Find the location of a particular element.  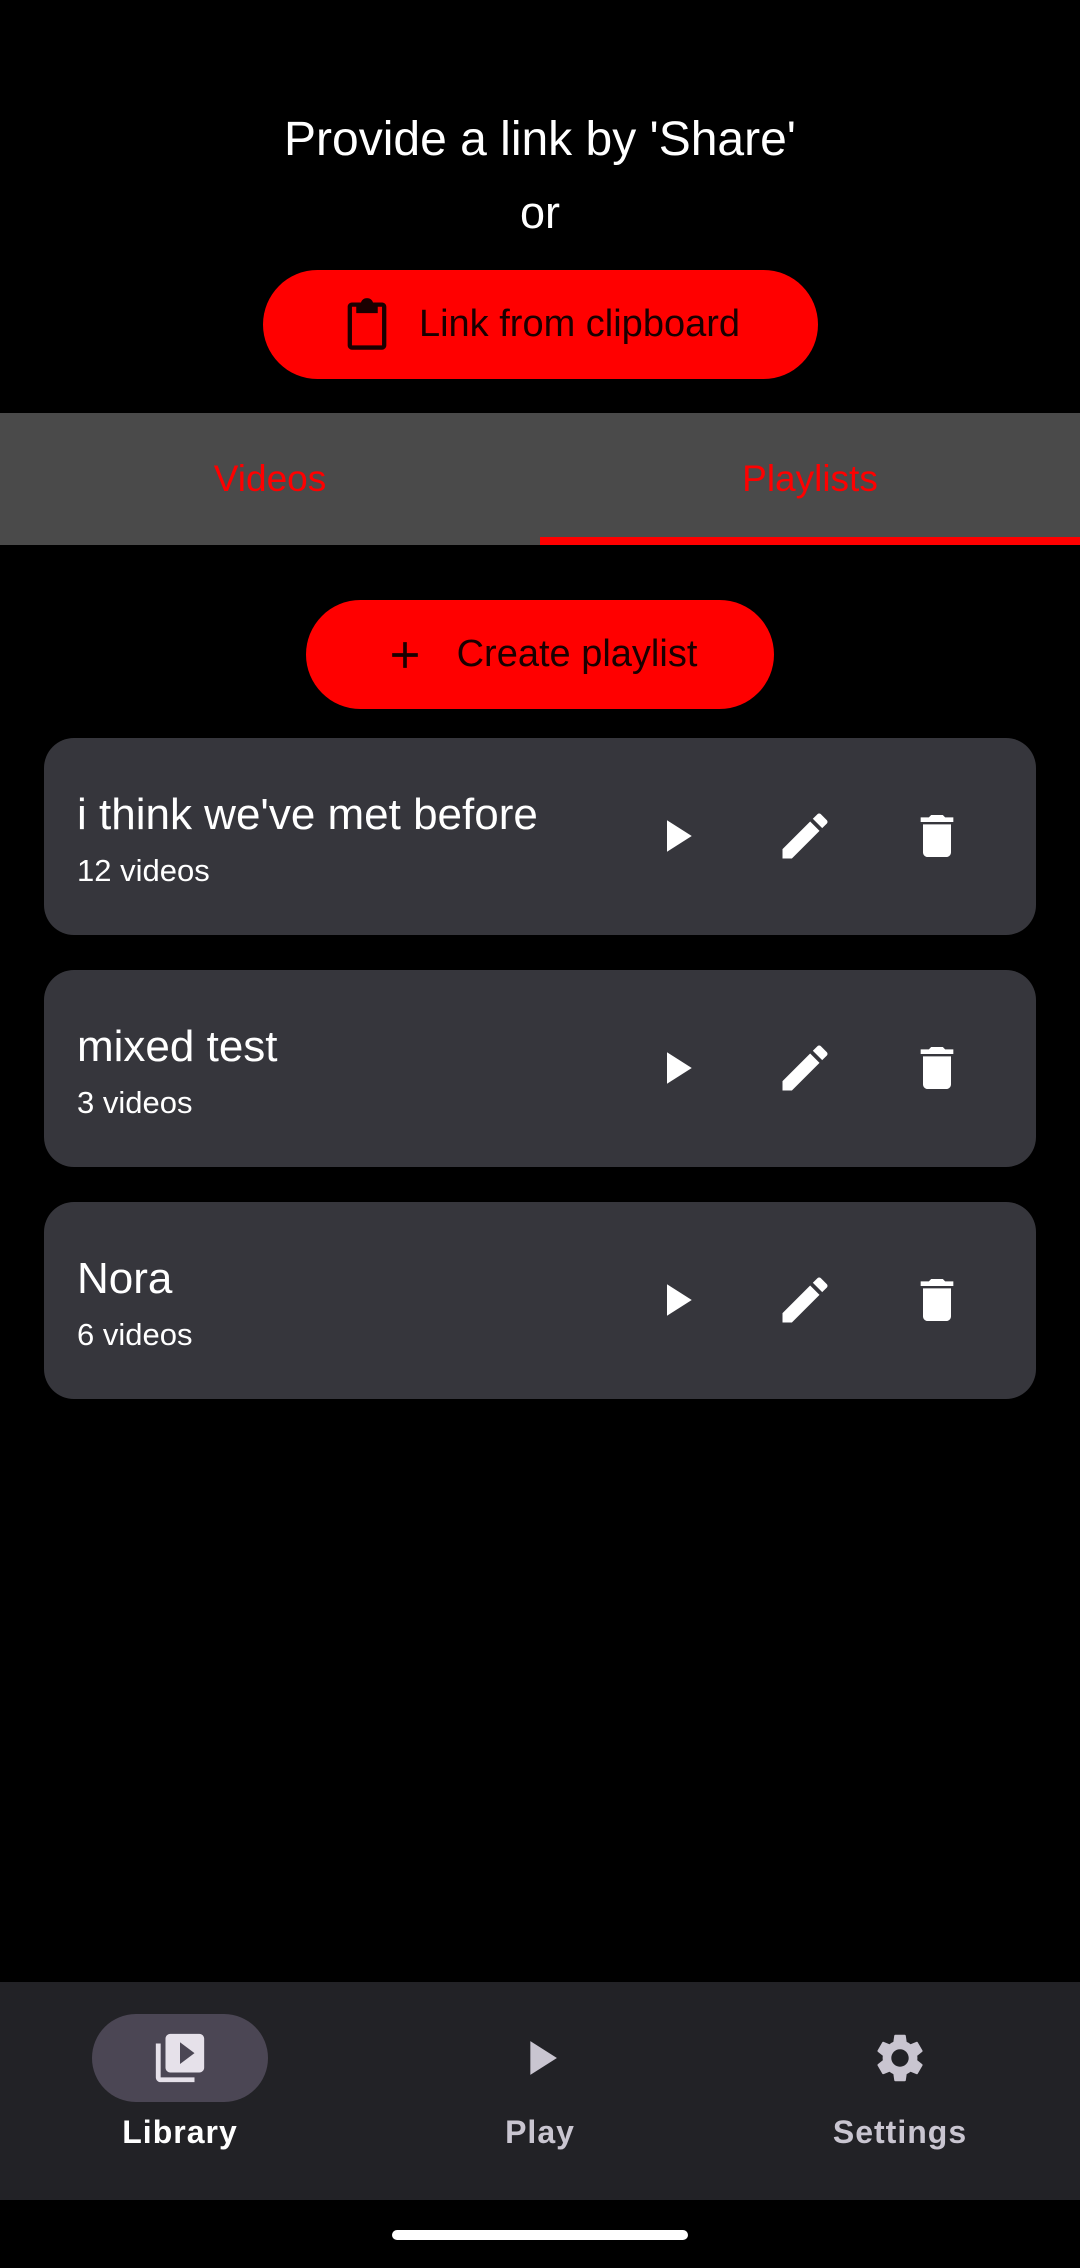

clipboard-icon is located at coordinates (367, 325).